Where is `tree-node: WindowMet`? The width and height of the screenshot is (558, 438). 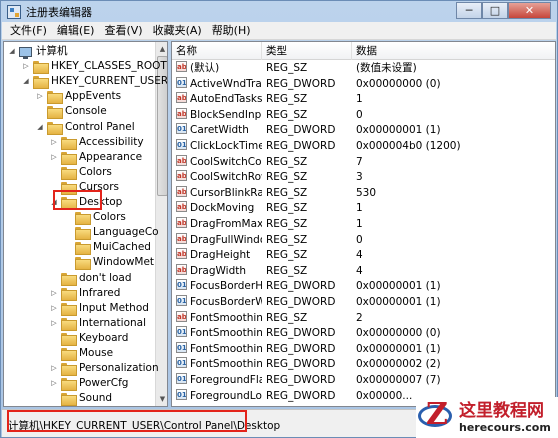 tree-node: WindowMet is located at coordinates (109, 263).